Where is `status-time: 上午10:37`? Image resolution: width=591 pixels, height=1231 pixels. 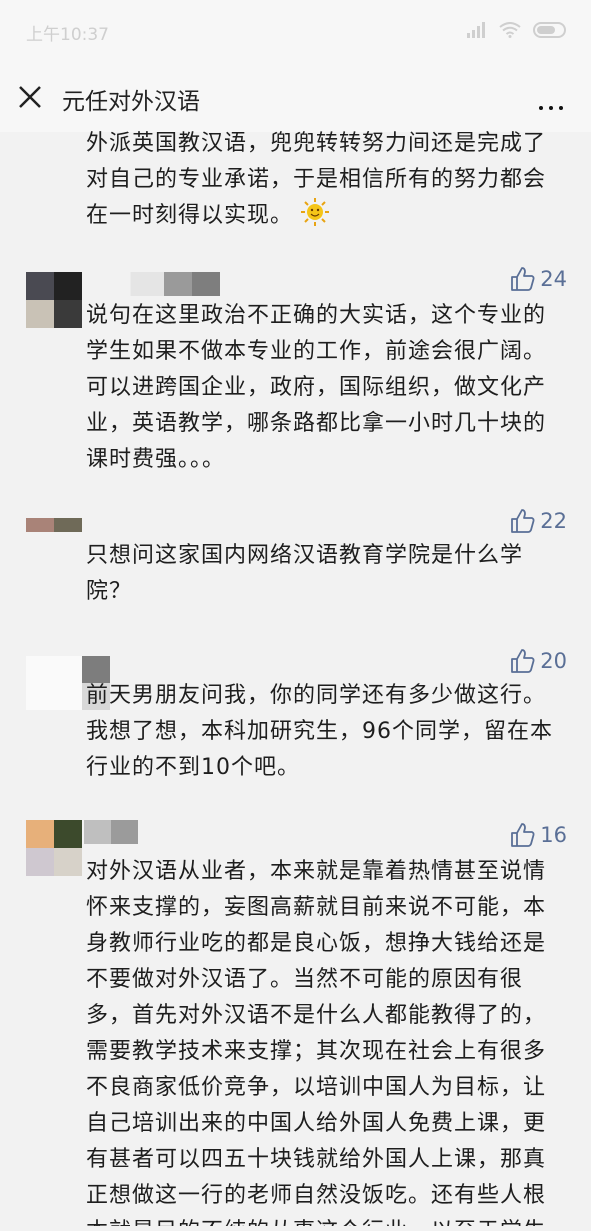
status-time: 上午10:37 is located at coordinates (67, 35).